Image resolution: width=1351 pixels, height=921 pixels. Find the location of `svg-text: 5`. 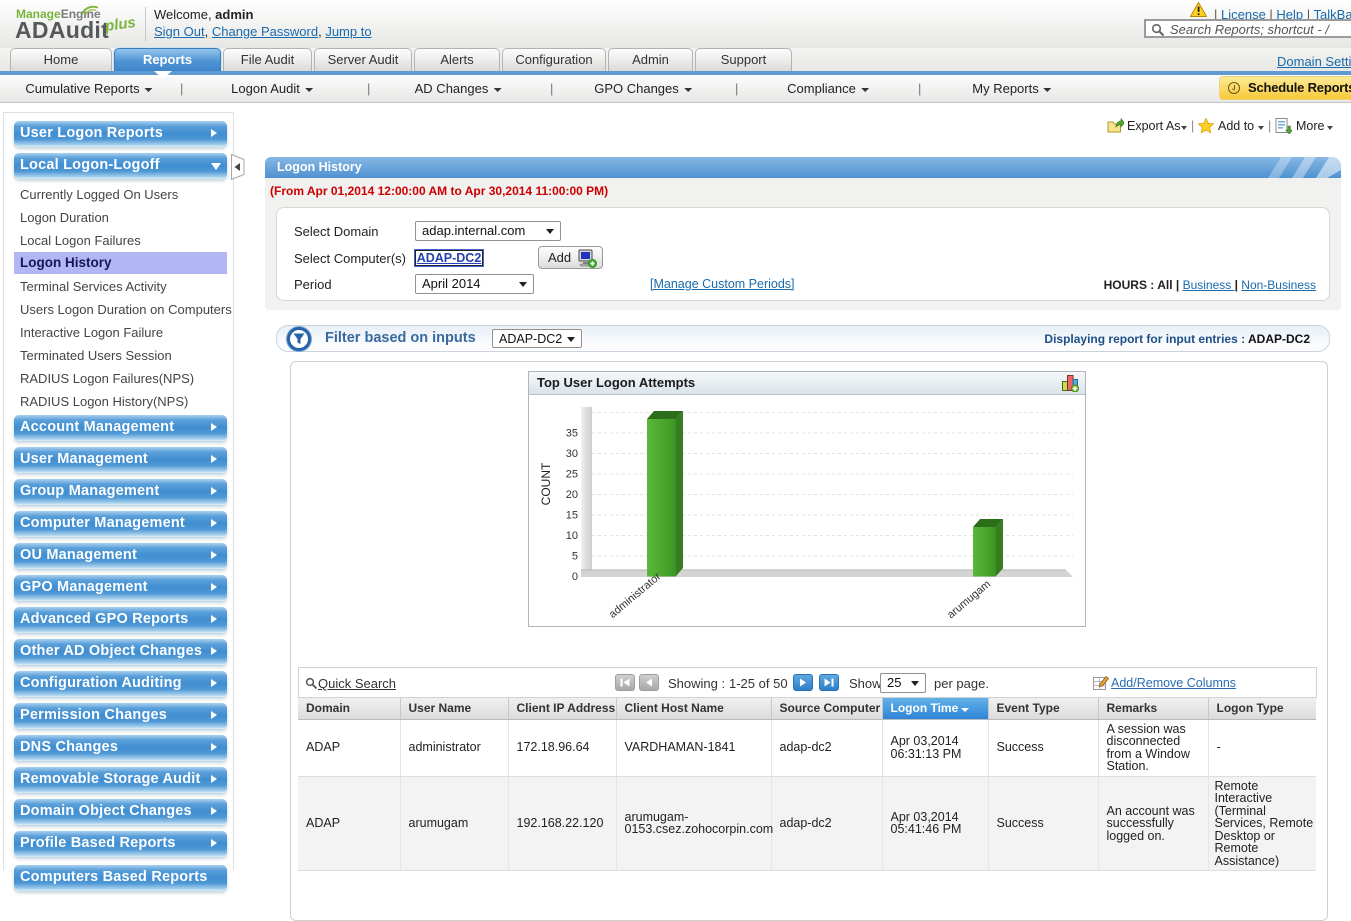

svg-text: 5 is located at coordinates (575, 557).